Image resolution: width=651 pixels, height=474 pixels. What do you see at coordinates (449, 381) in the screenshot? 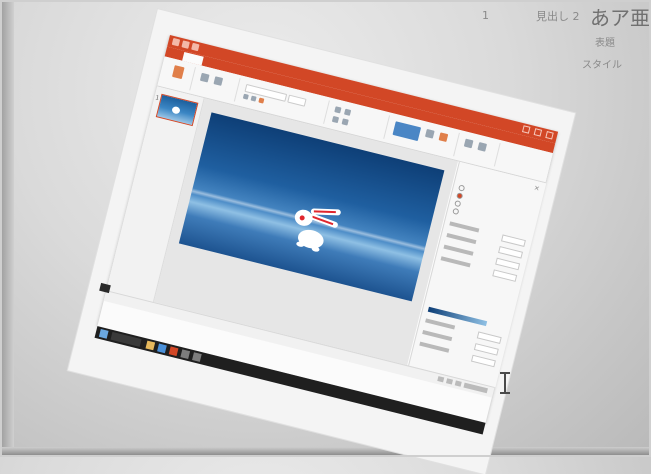
I see `sorter-view-icon` at bounding box center [449, 381].